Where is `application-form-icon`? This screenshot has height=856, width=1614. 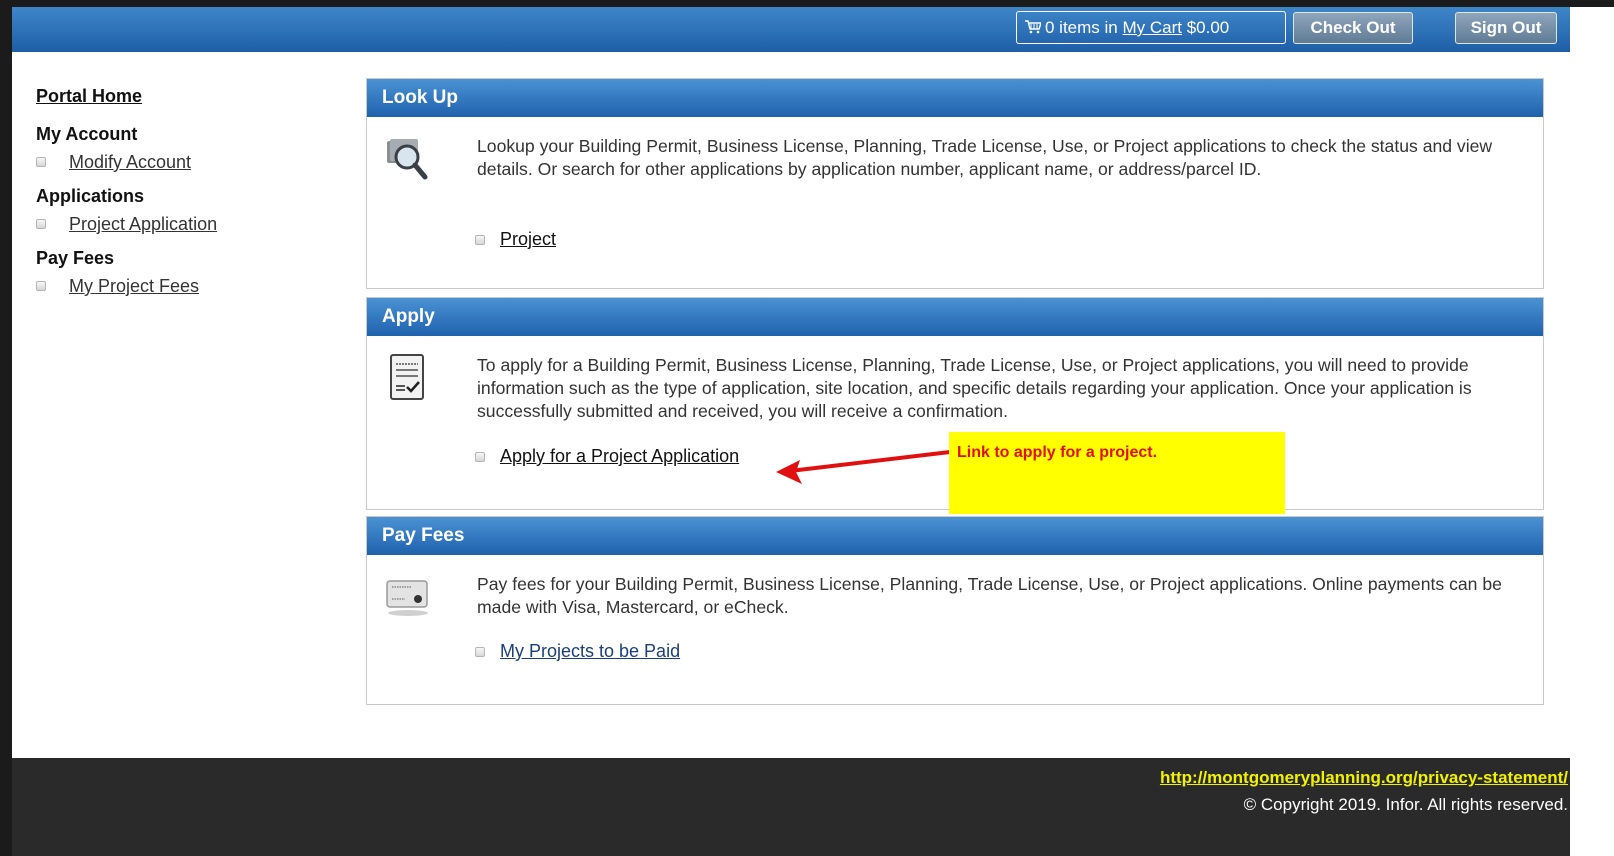 application-form-icon is located at coordinates (407, 377).